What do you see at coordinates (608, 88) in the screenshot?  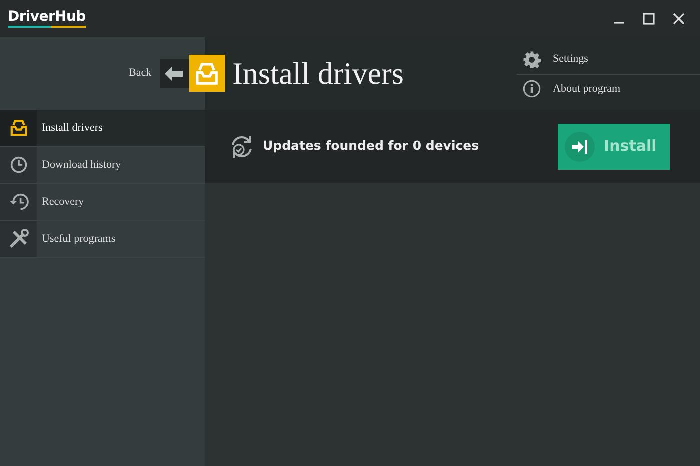 I see `menu-item: About program` at bounding box center [608, 88].